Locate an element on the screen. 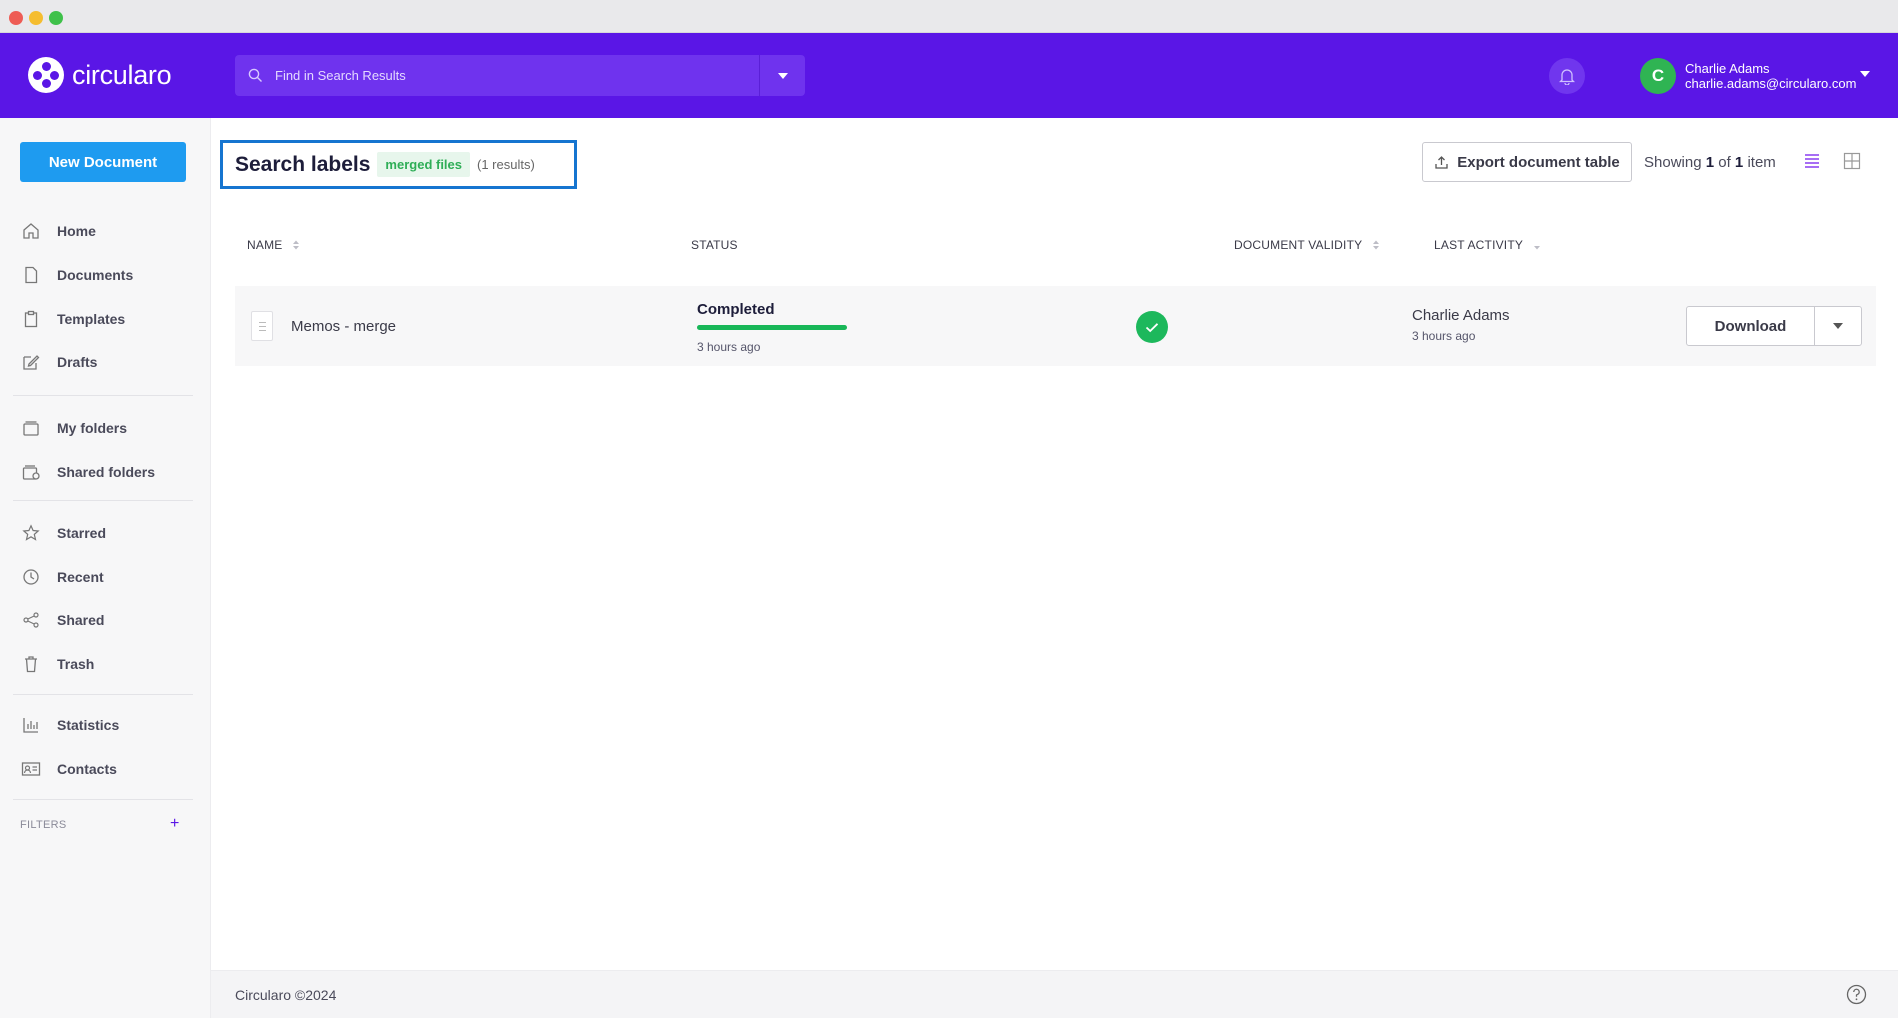 The image size is (1898, 1018). close-window-button is located at coordinates (16, 18).